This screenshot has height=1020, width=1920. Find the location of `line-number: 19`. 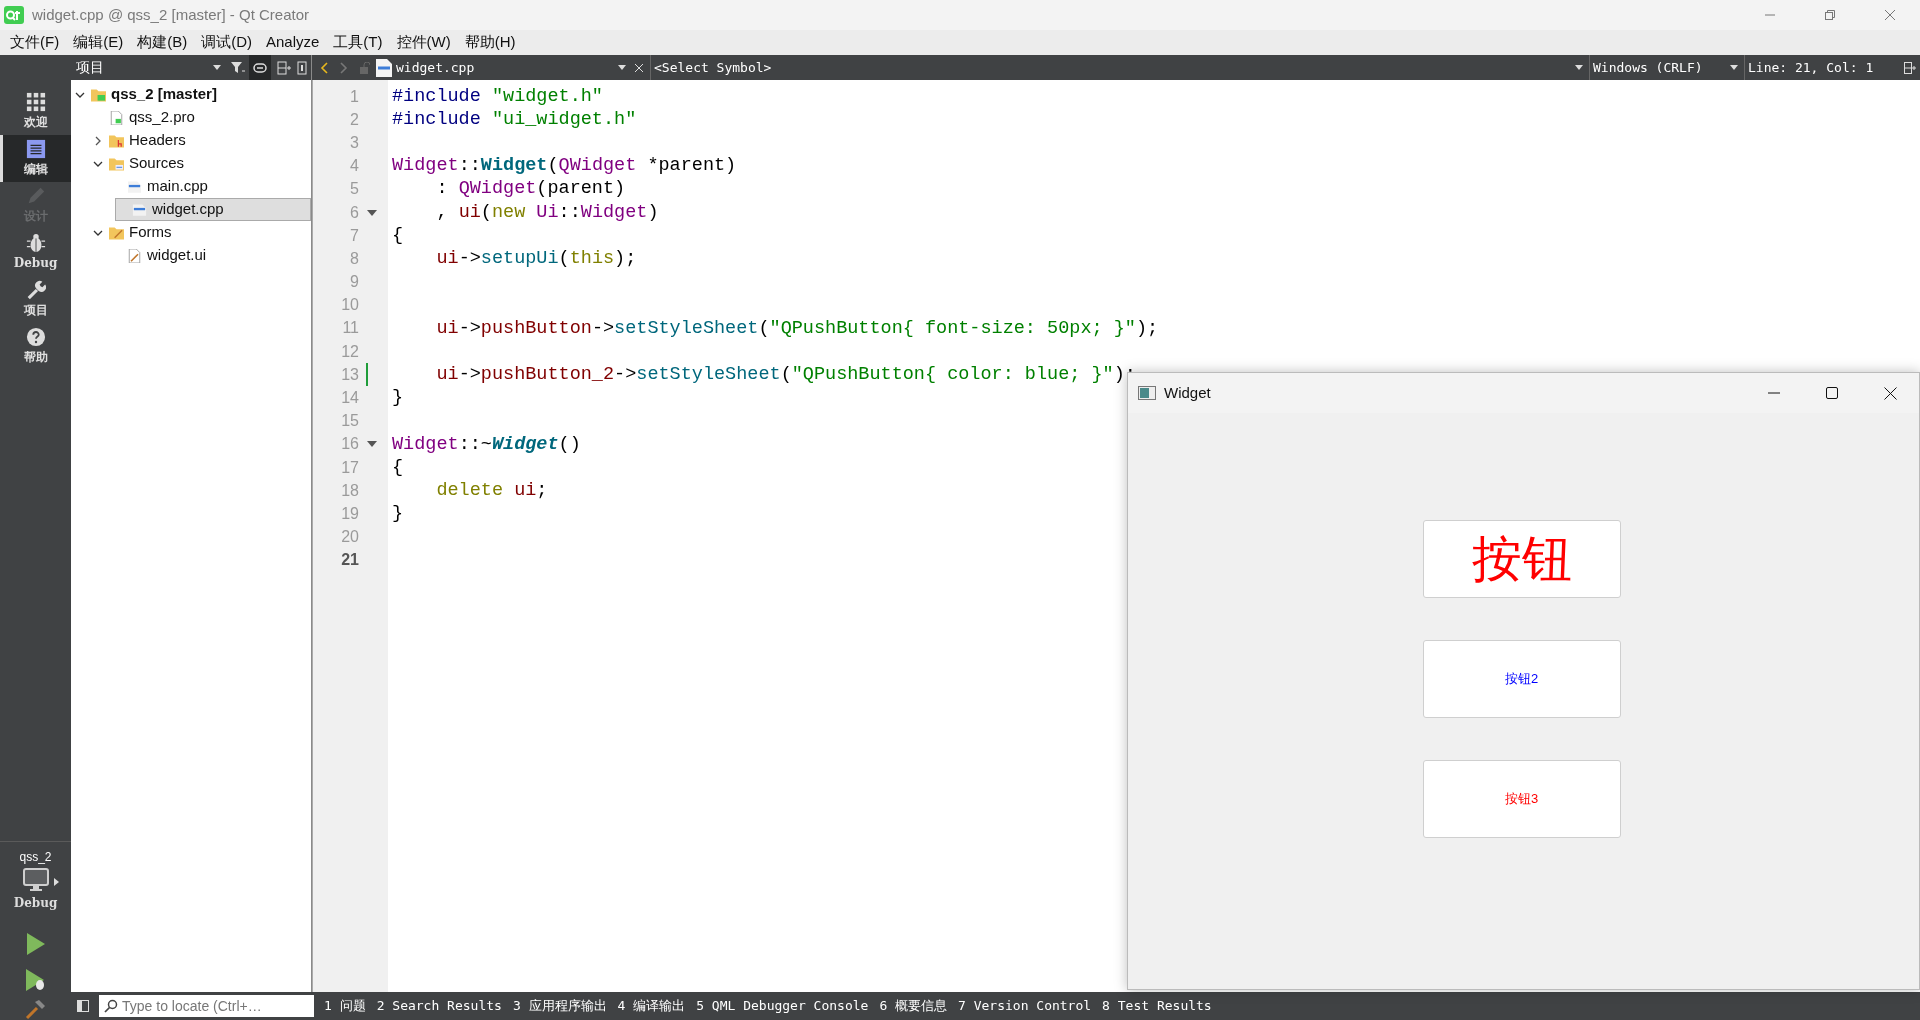

line-number: 19 is located at coordinates (349, 513).